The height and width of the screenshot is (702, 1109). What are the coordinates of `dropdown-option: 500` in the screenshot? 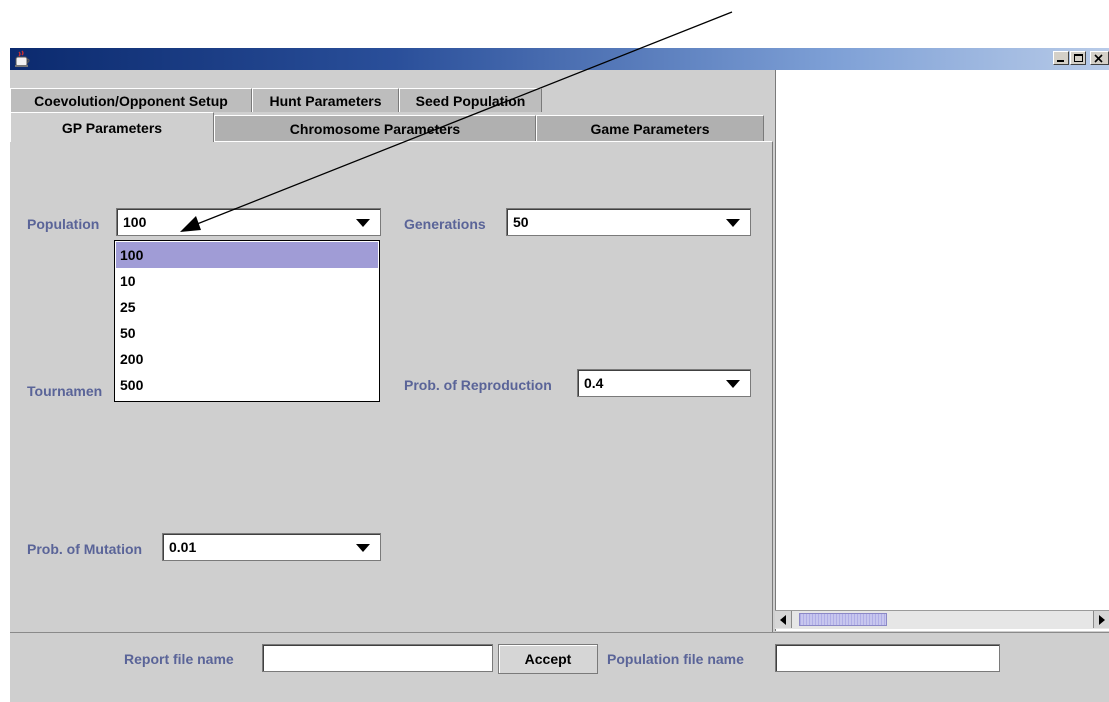 It's located at (247, 385).